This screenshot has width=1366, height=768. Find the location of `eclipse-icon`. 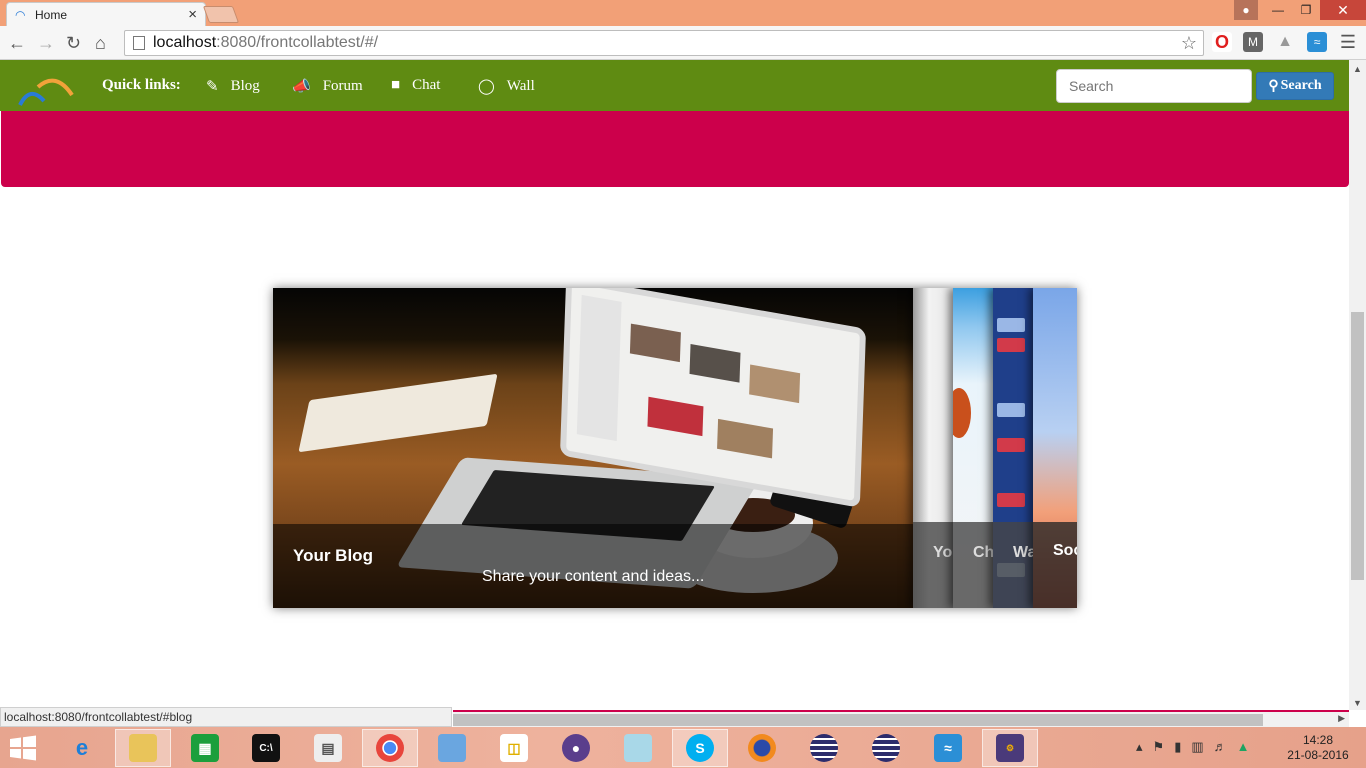

eclipse-icon is located at coordinates (886, 748).